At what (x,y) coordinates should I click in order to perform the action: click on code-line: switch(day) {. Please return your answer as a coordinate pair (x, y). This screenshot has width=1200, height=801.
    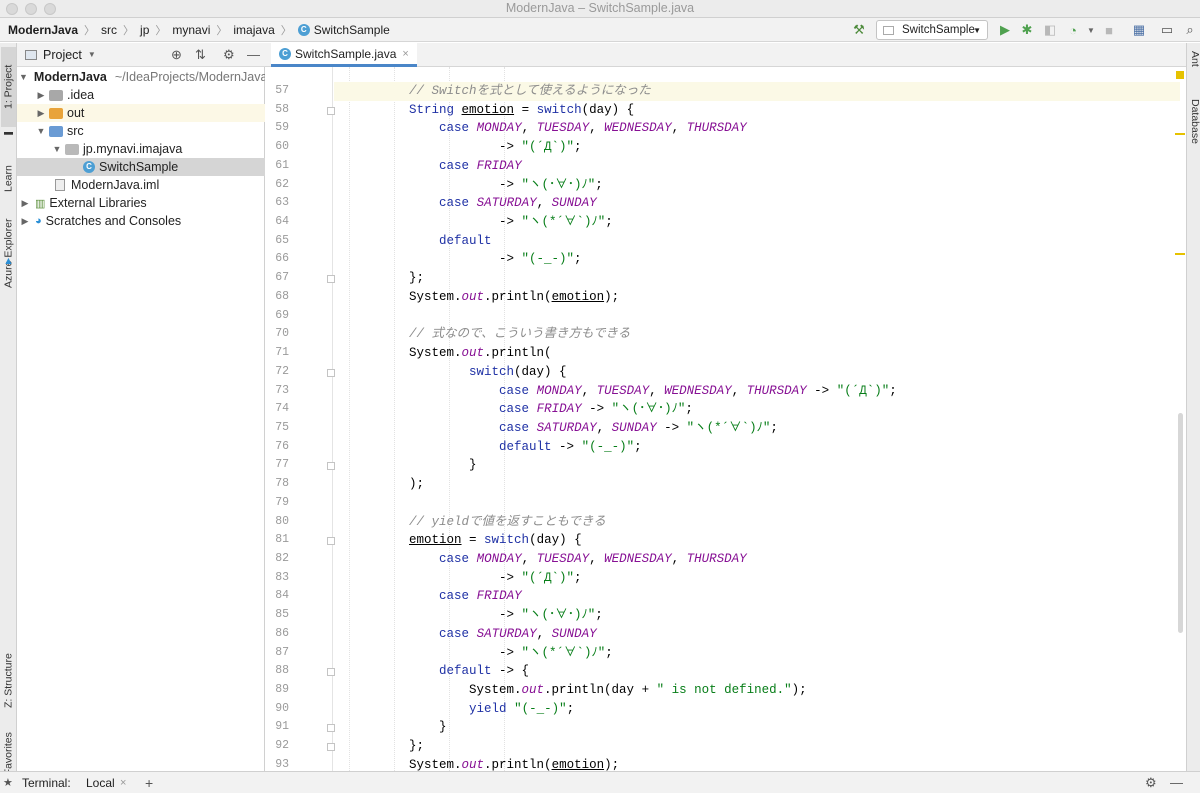
    Looking at the image, I should click on (757, 372).